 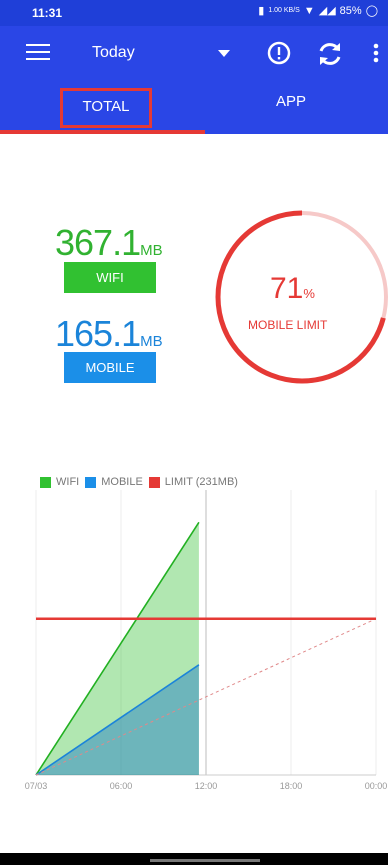 What do you see at coordinates (350, 10) in the screenshot?
I see `battery-percent: 85%` at bounding box center [350, 10].